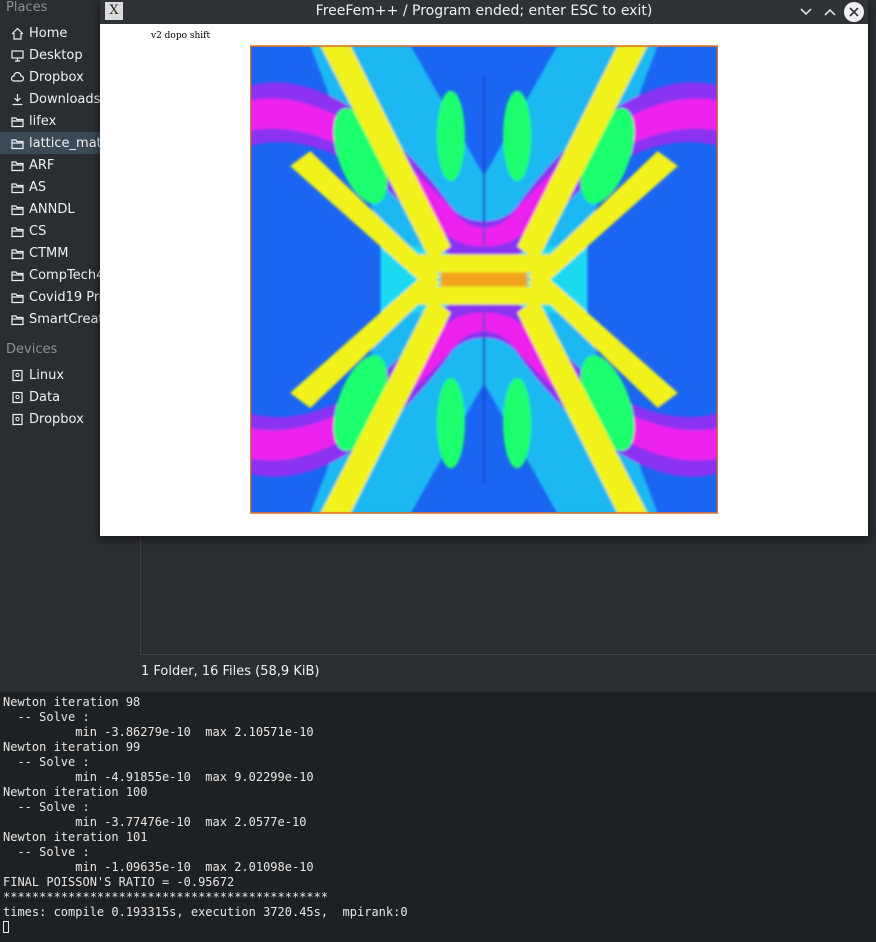 The width and height of the screenshot is (876, 942). I want to click on file-view, so click(508, 595).